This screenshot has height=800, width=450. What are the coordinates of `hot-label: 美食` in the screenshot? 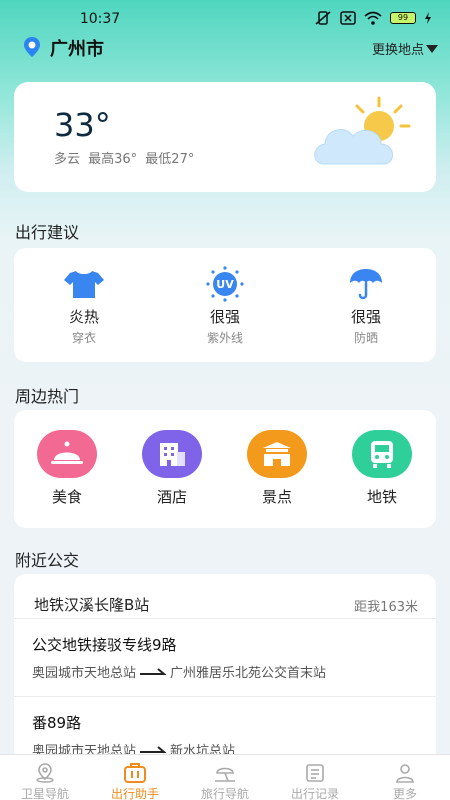 It's located at (66, 497).